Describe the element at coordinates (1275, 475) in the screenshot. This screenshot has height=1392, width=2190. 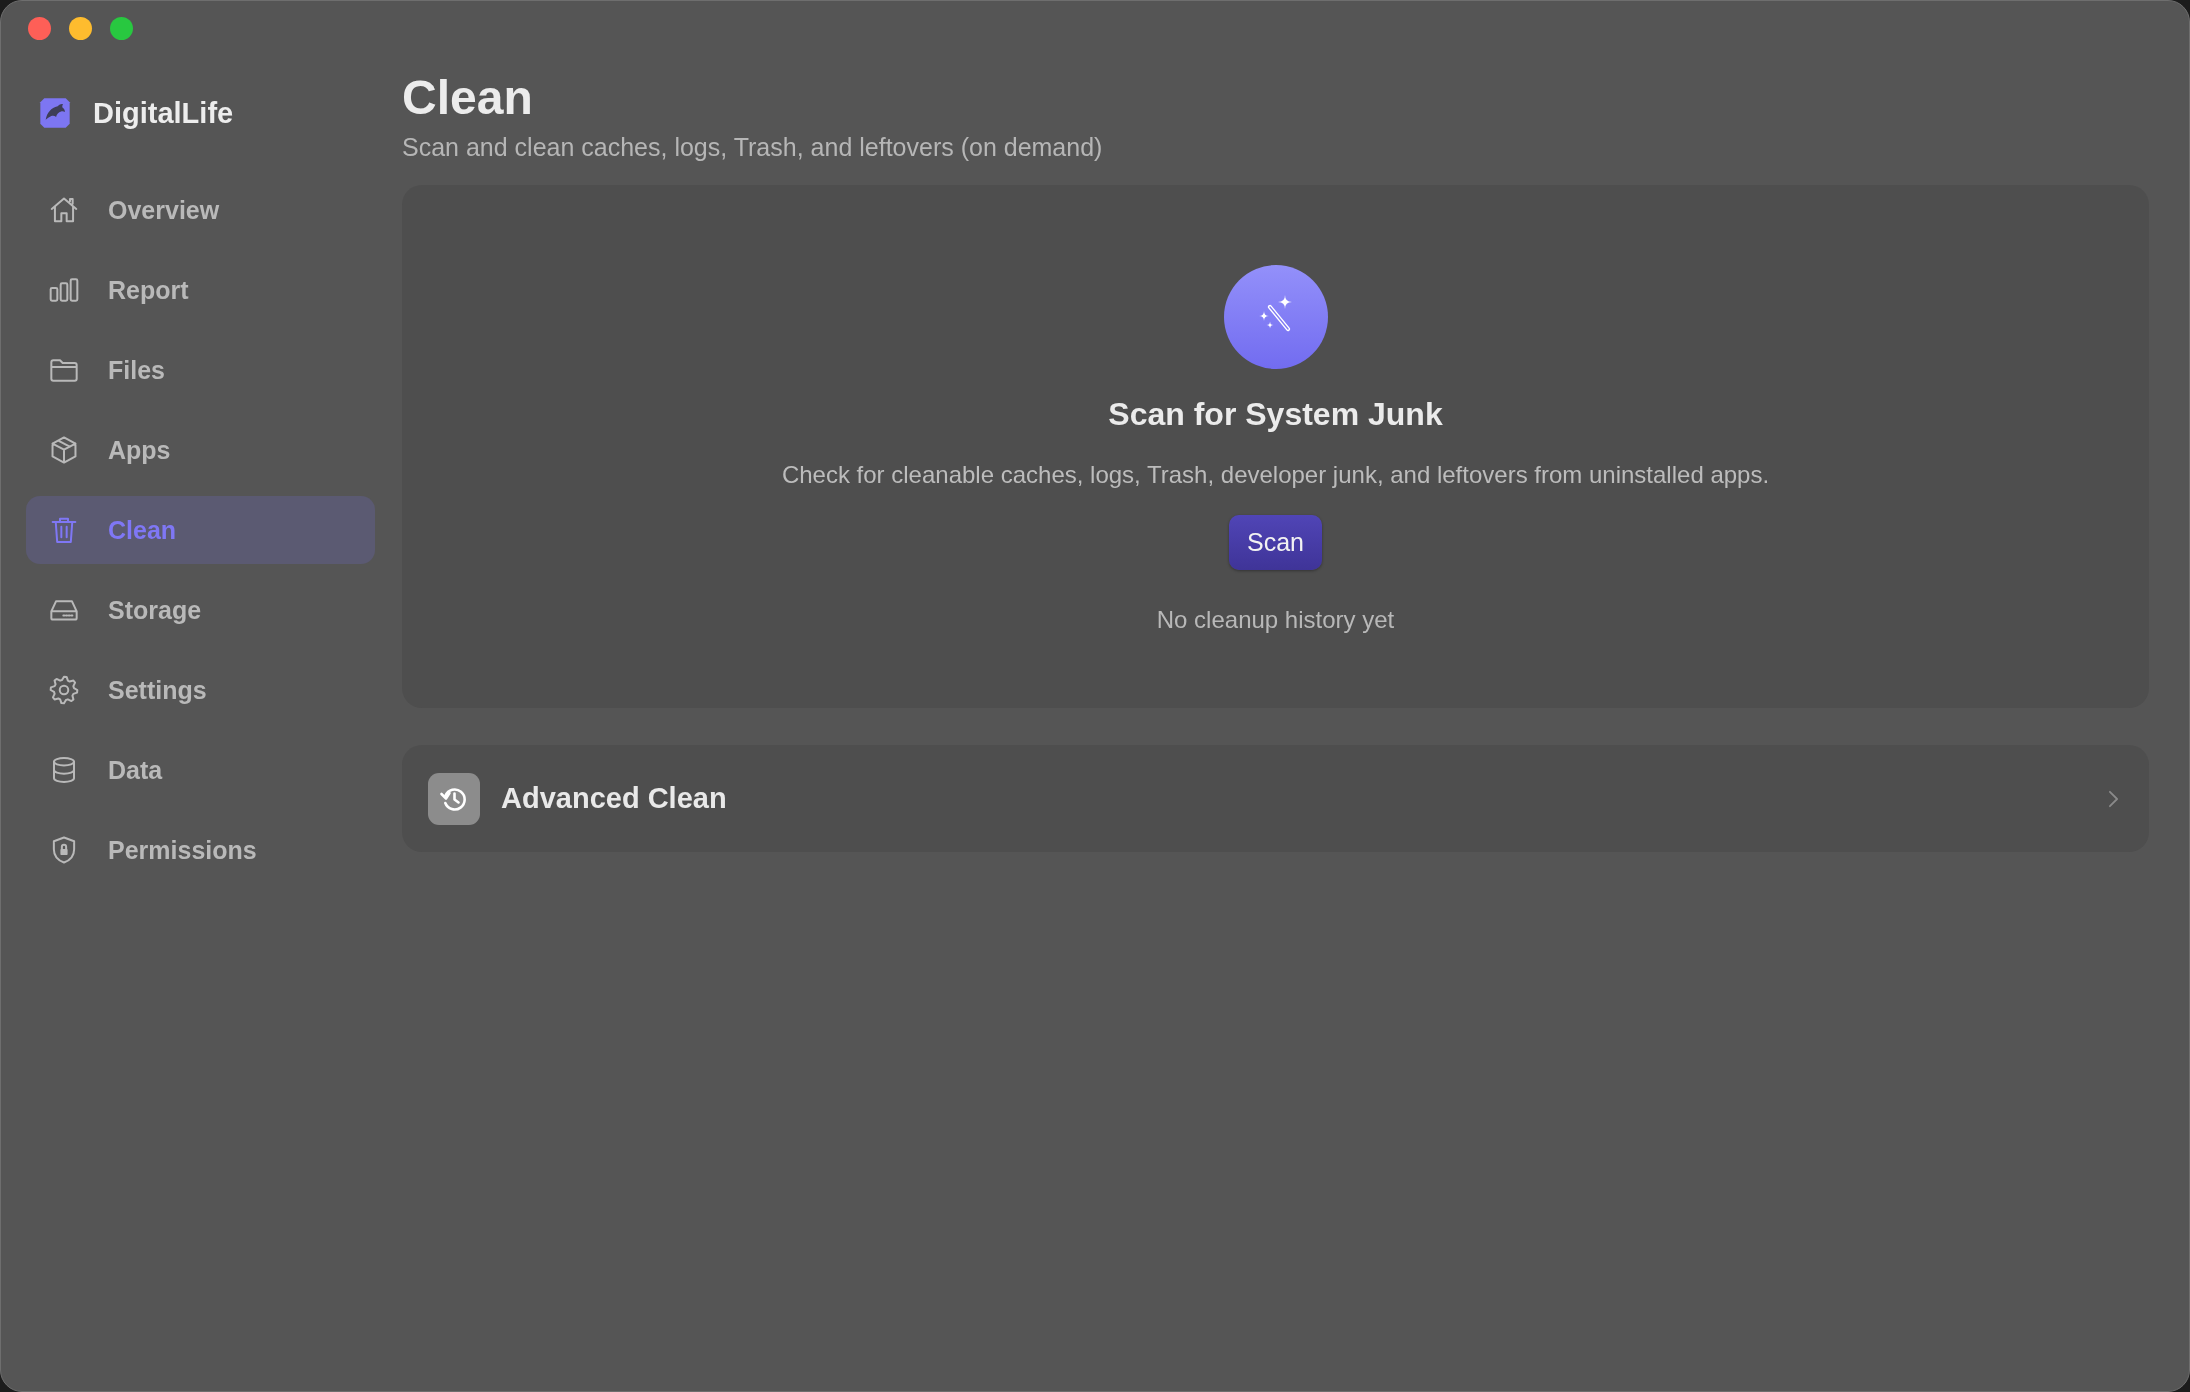
I see `scan-description: Check for cleanable caches, logs, Trash, developer junk, and leftovers from uninstalled apps.` at that location.